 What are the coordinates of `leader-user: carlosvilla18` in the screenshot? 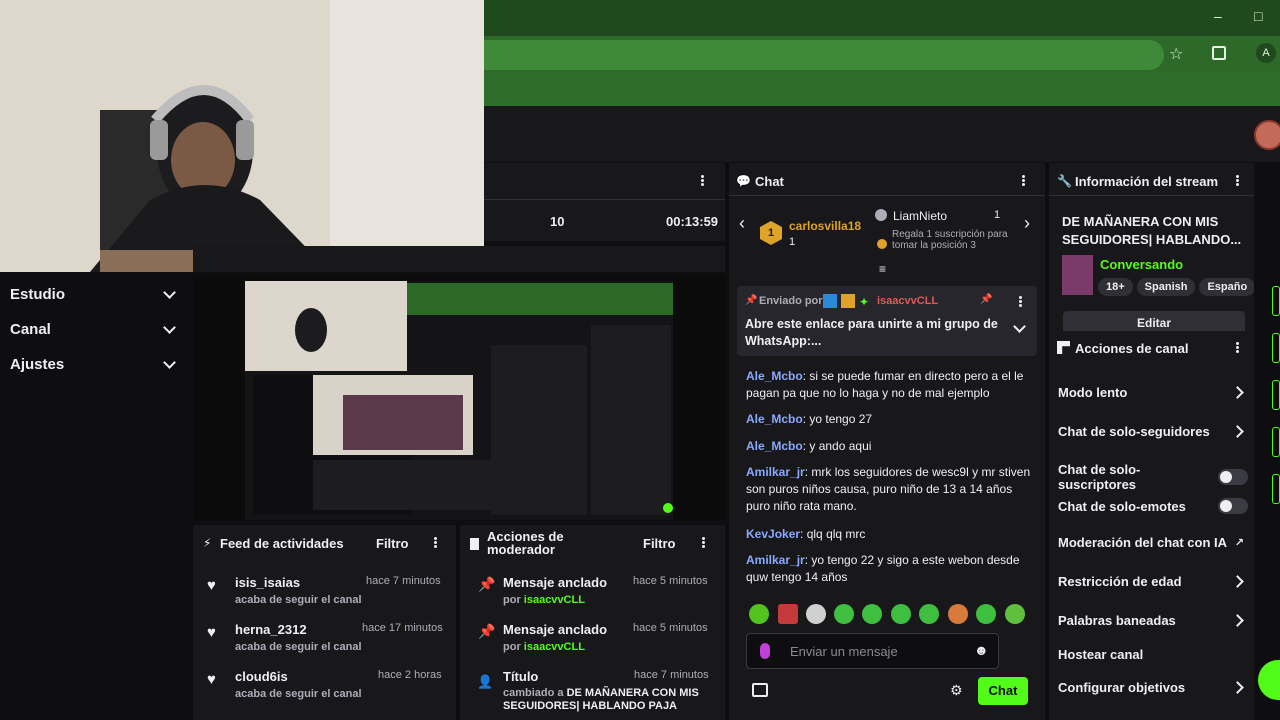 It's located at (825, 226).